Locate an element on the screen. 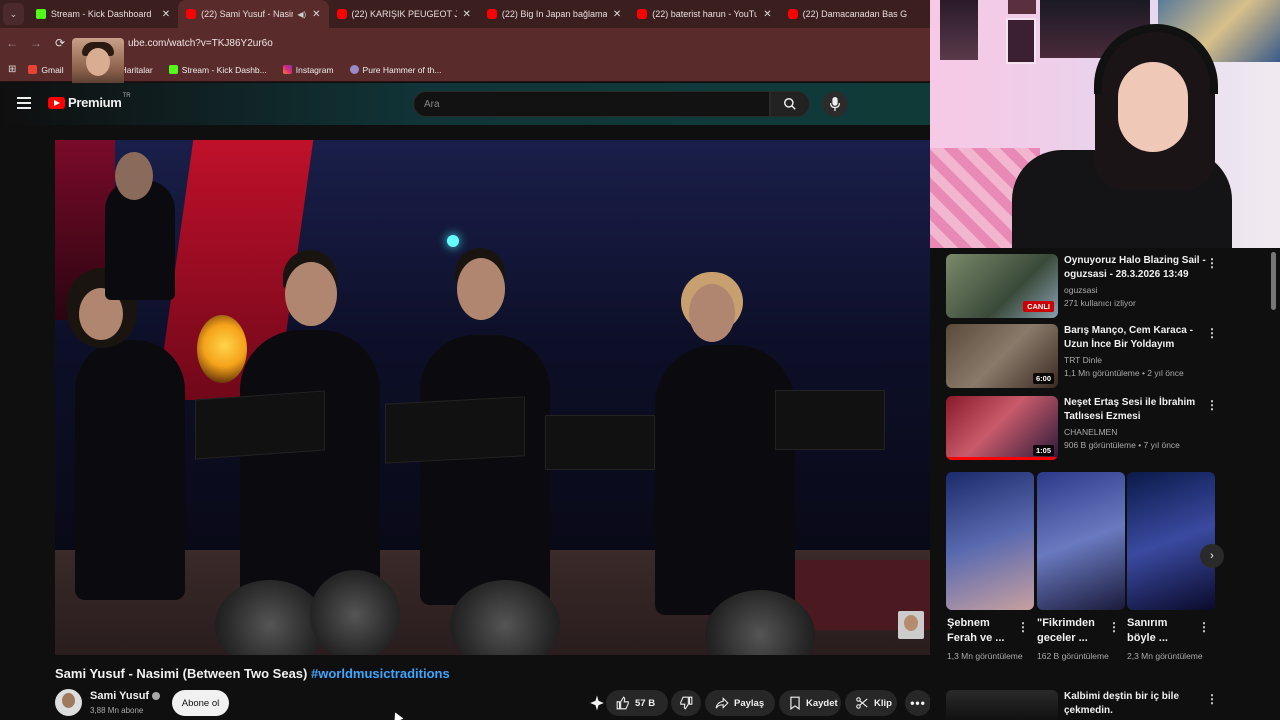 The height and width of the screenshot is (720, 1280). wall-poster is located at coordinates (959, 30).